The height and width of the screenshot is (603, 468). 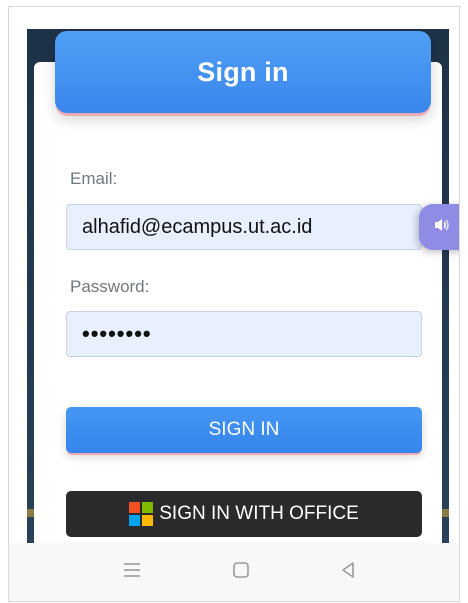 I want to click on sign-in-button: SIGN IN, so click(x=244, y=430).